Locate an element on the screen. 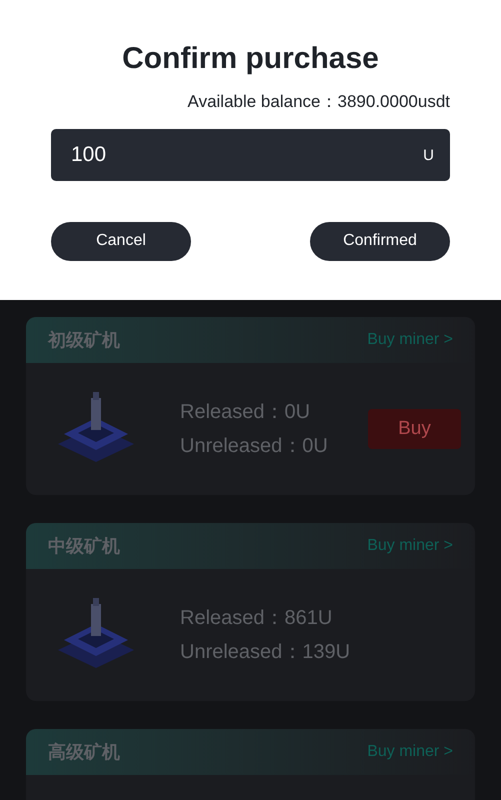 The height and width of the screenshot is (800, 501). released-text: Released：861U is located at coordinates (257, 618).